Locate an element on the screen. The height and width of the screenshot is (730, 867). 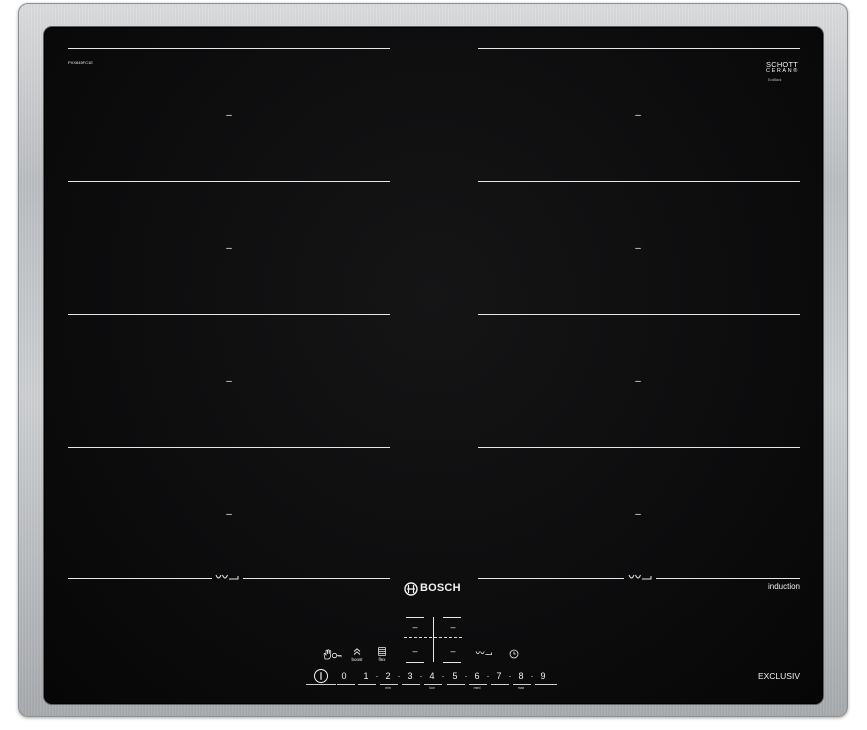
display-top-left: – is located at coordinates (415, 627).